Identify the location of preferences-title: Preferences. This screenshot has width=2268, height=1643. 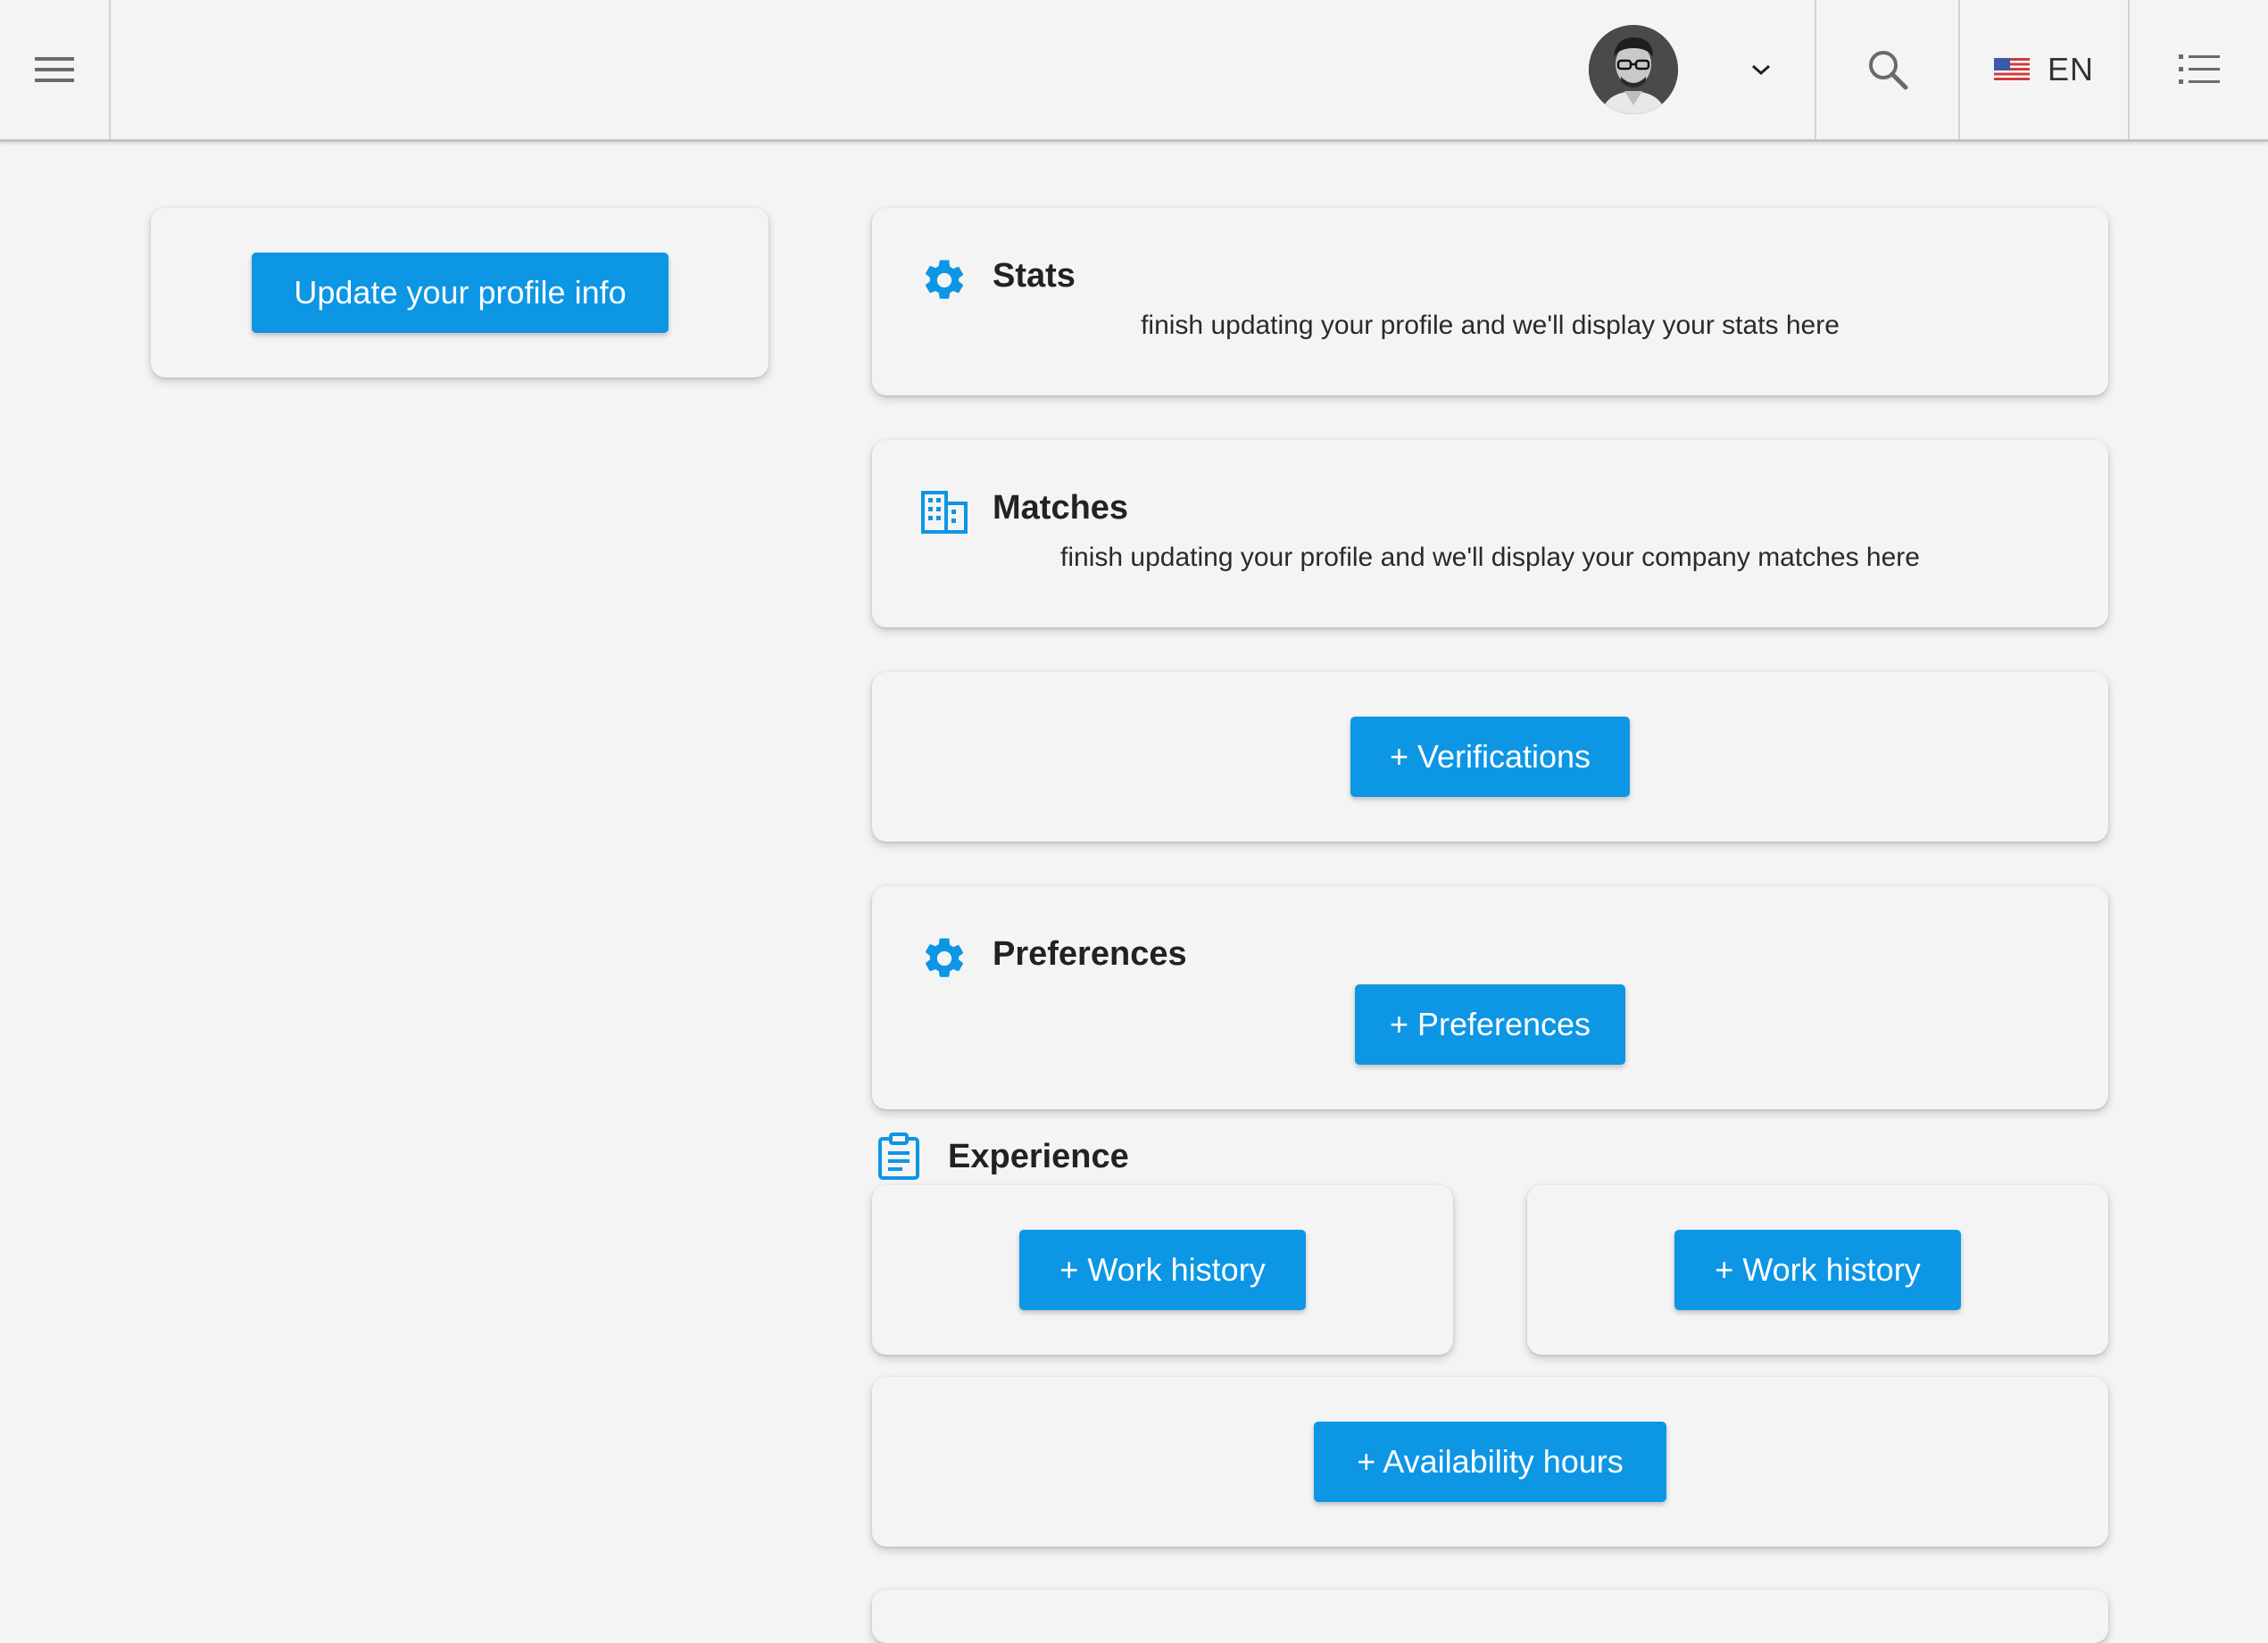
(1090, 954).